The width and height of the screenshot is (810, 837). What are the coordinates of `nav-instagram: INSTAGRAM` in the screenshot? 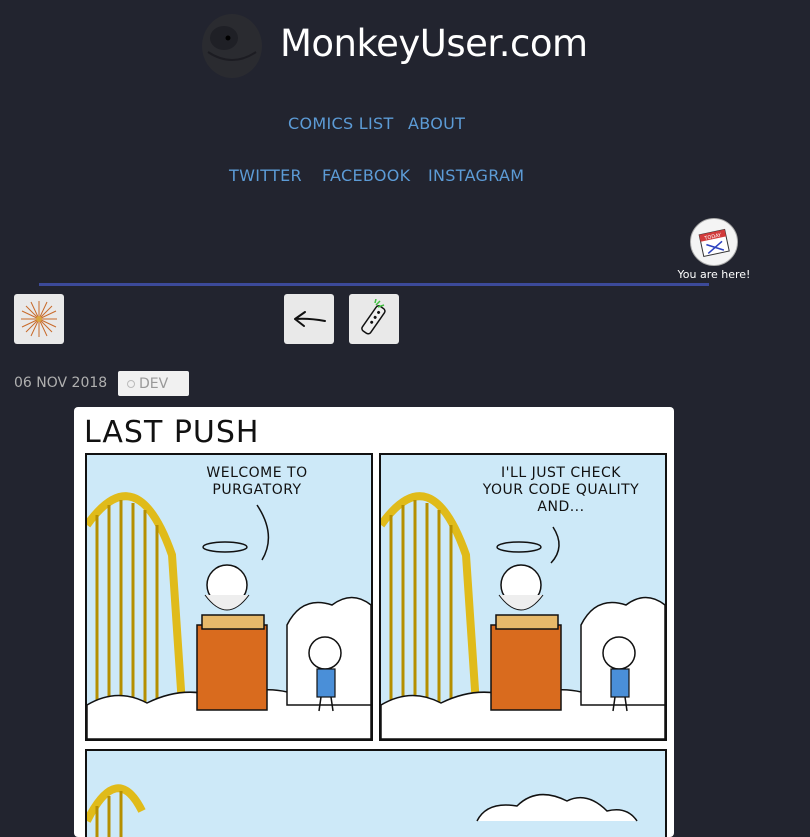 It's located at (476, 175).